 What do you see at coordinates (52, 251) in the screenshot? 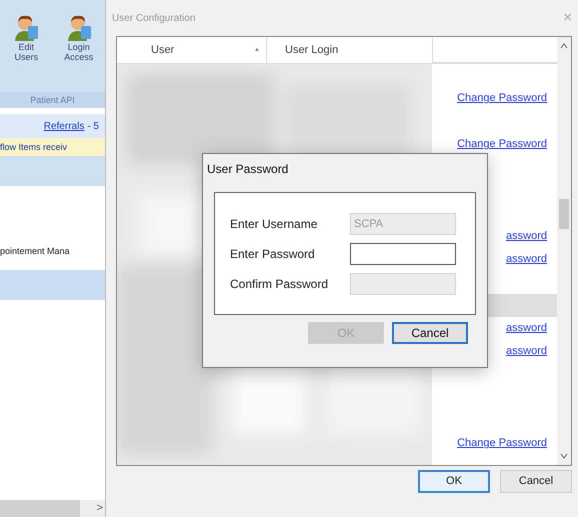
I see `menu-item: pointement Mana` at bounding box center [52, 251].